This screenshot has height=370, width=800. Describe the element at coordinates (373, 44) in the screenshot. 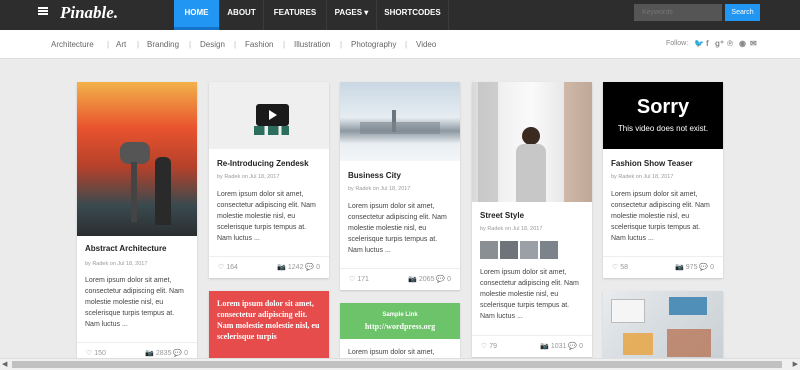

I see `category-photography: Photography` at that location.